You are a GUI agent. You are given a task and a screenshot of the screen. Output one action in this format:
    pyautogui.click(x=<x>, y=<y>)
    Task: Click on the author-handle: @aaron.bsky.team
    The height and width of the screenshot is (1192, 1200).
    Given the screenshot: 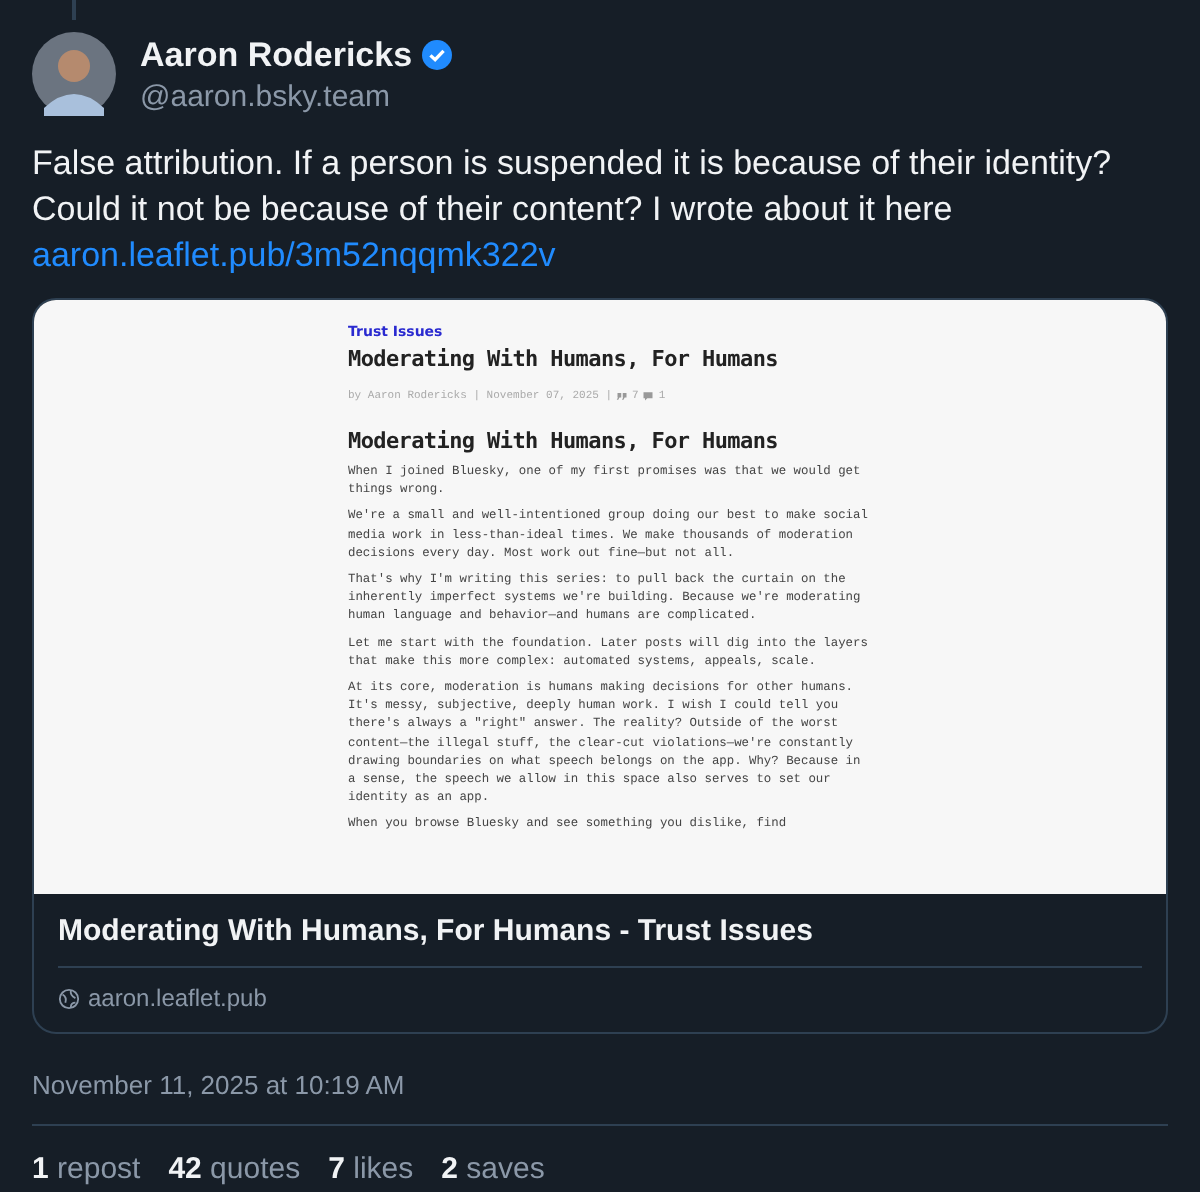 What is the action you would take?
    pyautogui.click(x=296, y=96)
    